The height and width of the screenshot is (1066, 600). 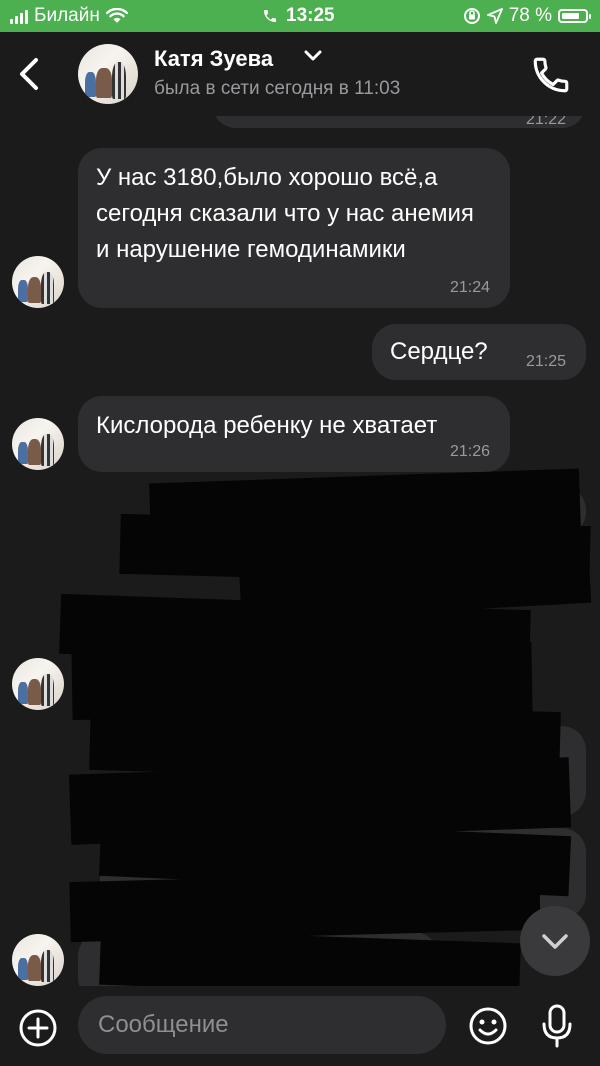 I want to click on status-time-group: 13:25, so click(x=298, y=16).